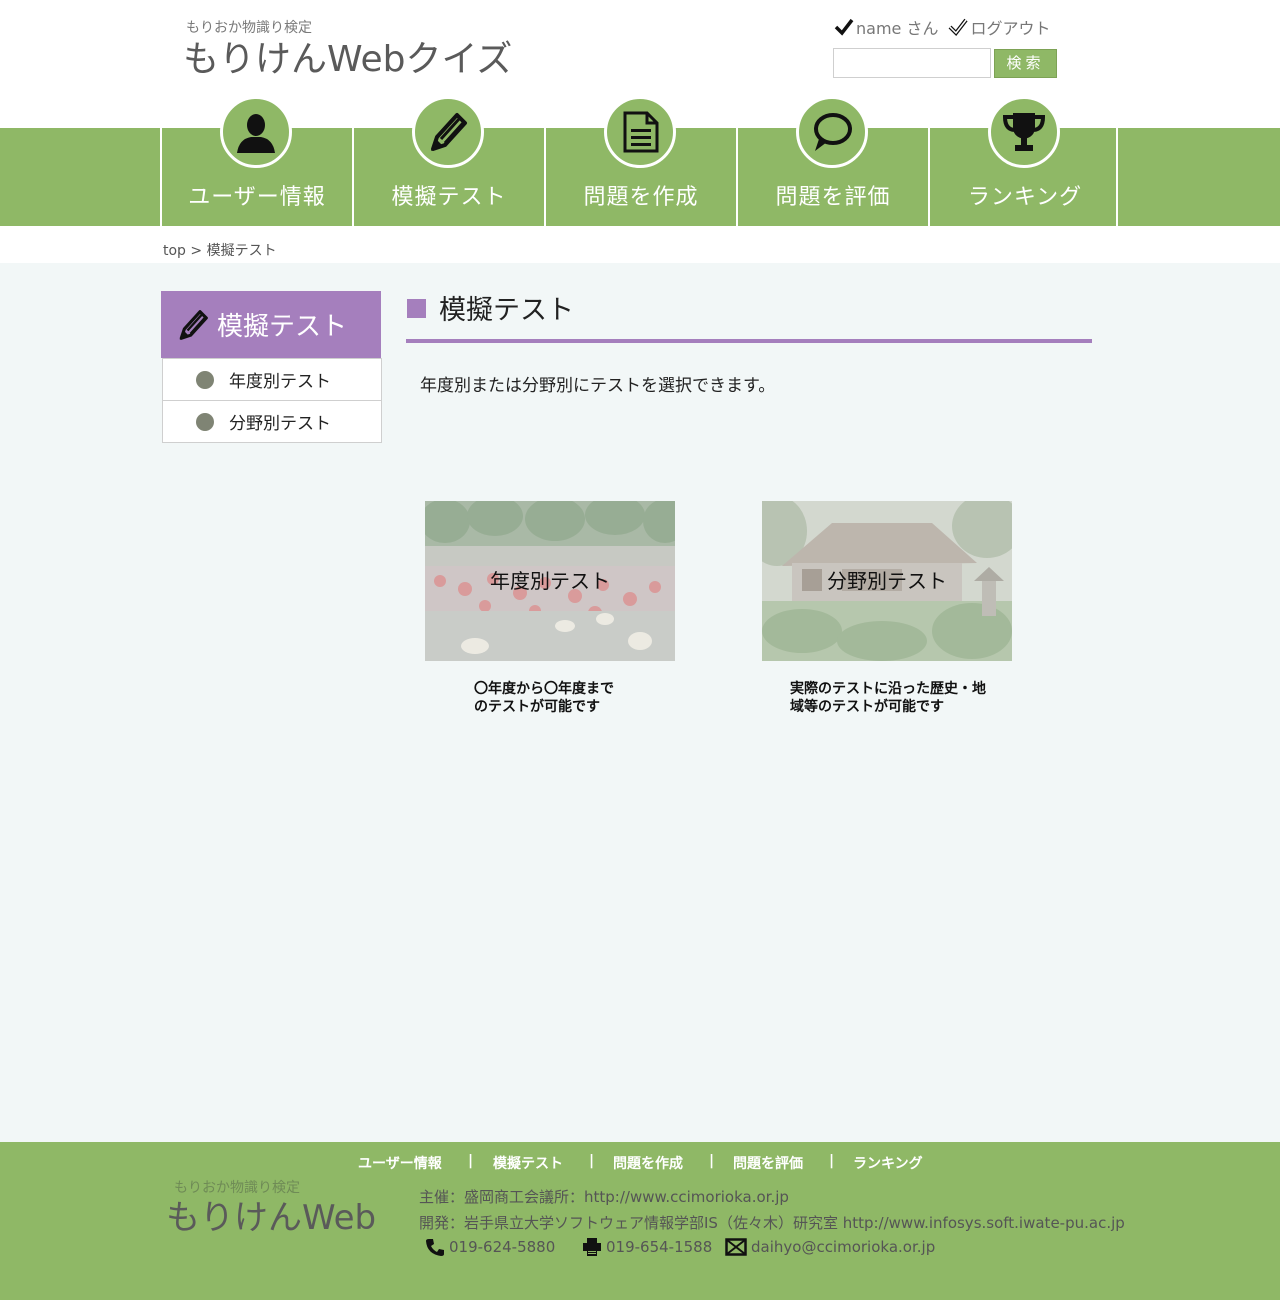  I want to click on printer-icon, so click(592, 1247).